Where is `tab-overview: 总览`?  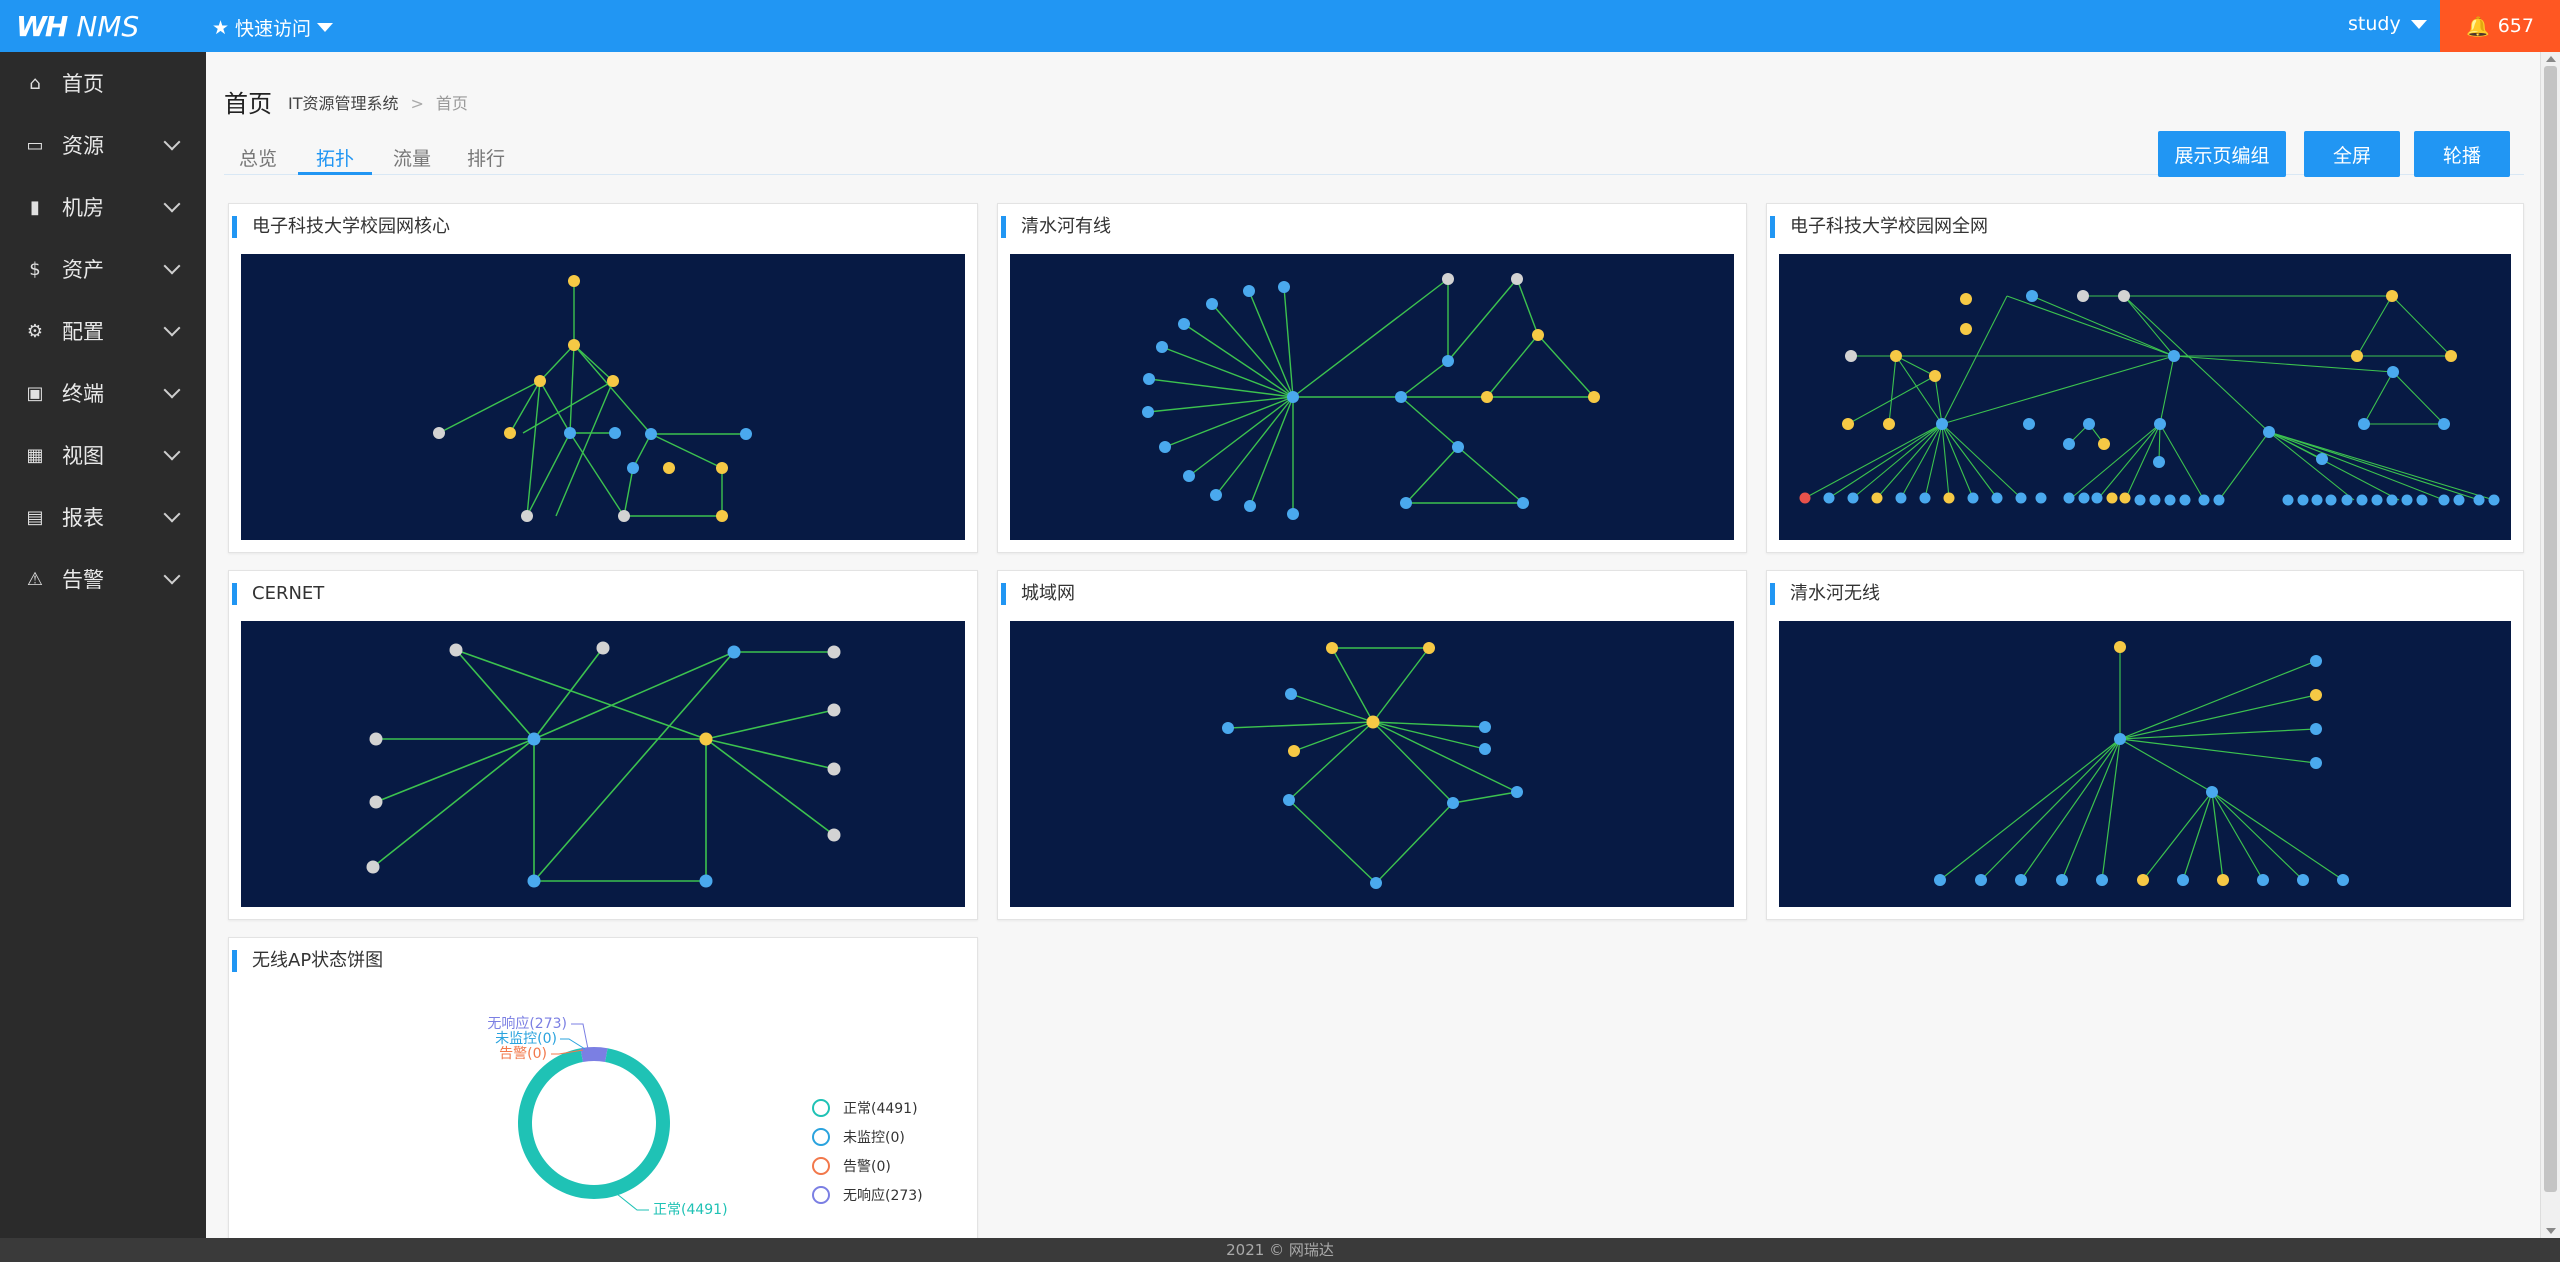
tab-overview: 总览 is located at coordinates (258, 158).